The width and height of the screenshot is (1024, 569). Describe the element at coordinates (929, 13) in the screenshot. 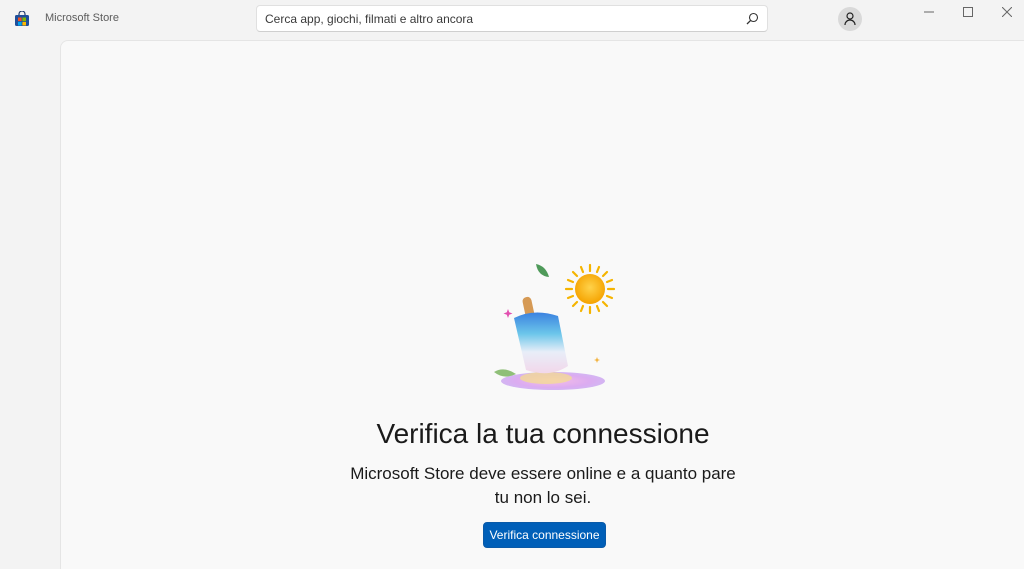

I see `minimize-button` at that location.